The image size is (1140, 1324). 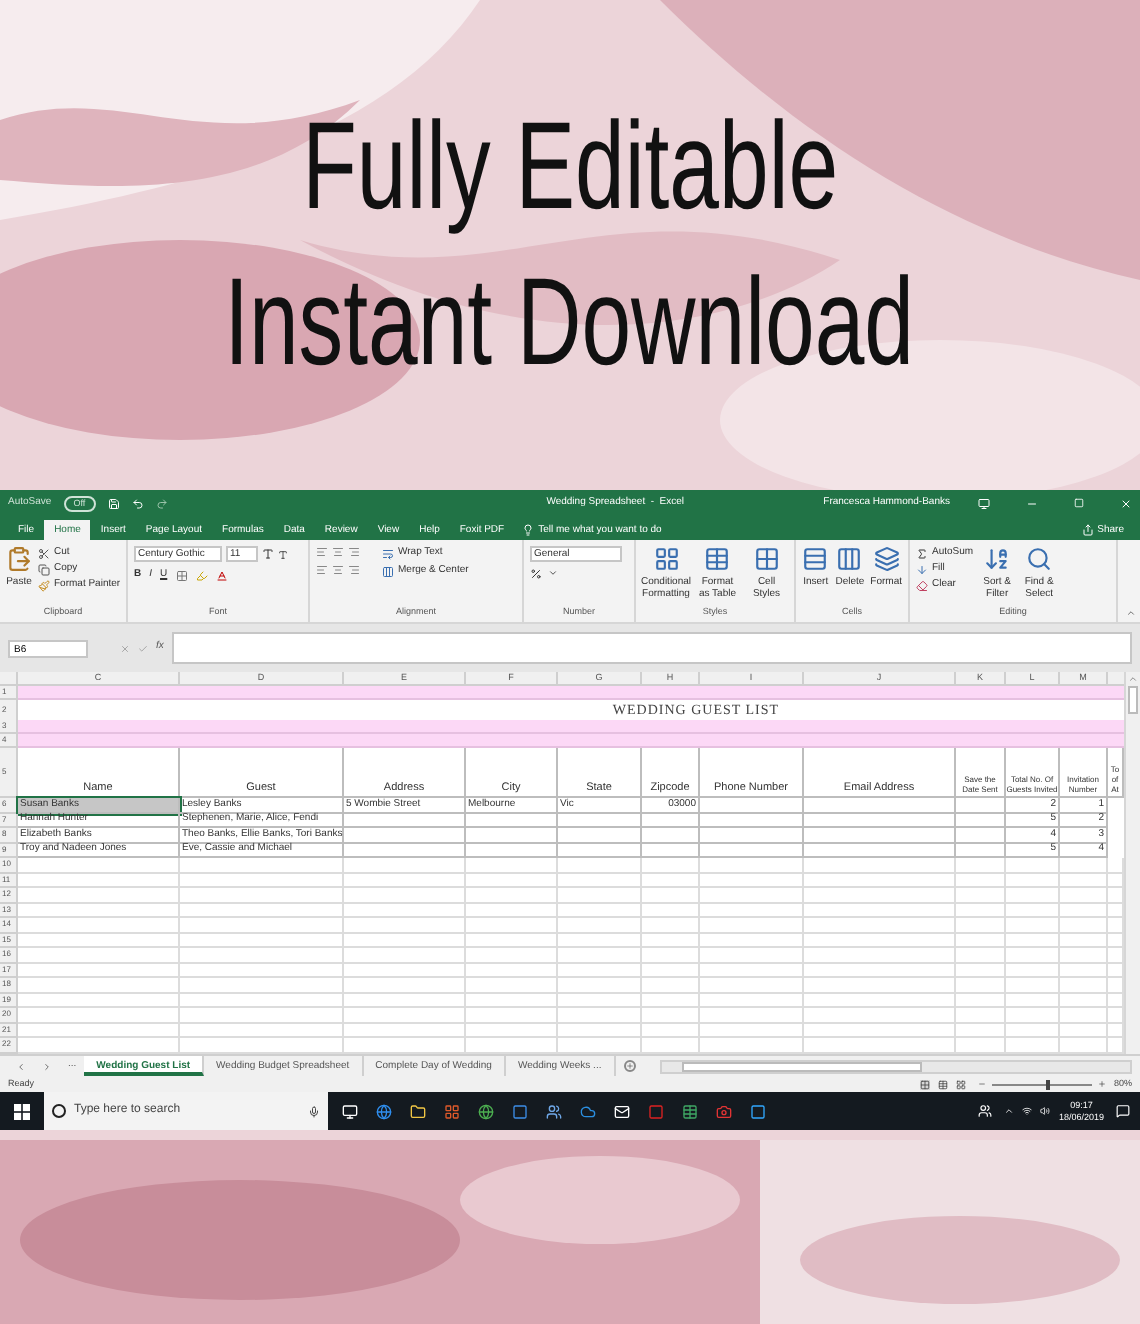 I want to click on vertical-scrollbar, so click(x=1132, y=863).